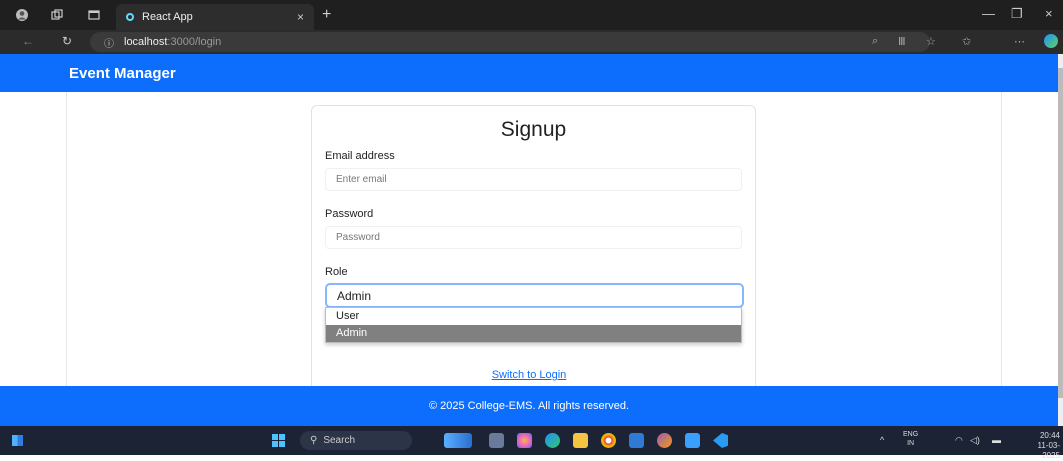 The height and width of the screenshot is (461, 1063). Describe the element at coordinates (326, 15) in the screenshot. I see `new-tab-button: +` at that location.